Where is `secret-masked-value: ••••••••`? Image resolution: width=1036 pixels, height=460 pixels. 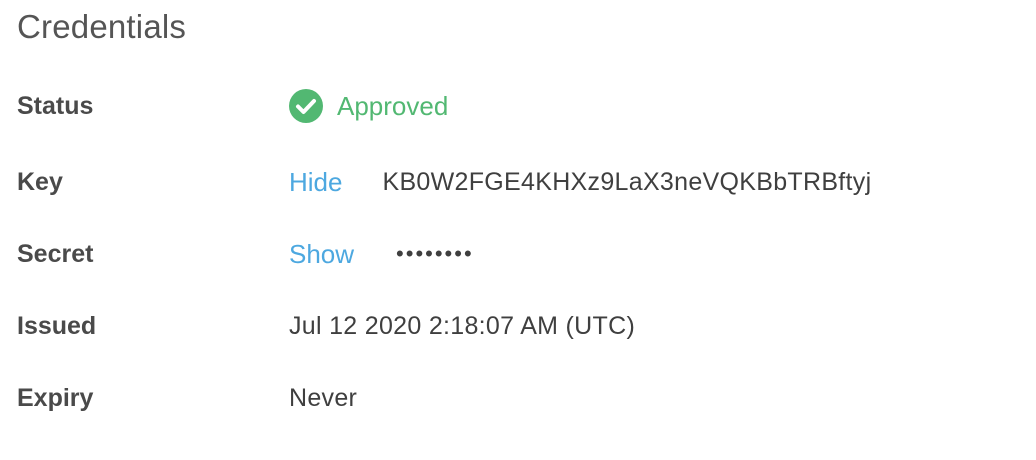 secret-masked-value: •••••••• is located at coordinates (435, 253).